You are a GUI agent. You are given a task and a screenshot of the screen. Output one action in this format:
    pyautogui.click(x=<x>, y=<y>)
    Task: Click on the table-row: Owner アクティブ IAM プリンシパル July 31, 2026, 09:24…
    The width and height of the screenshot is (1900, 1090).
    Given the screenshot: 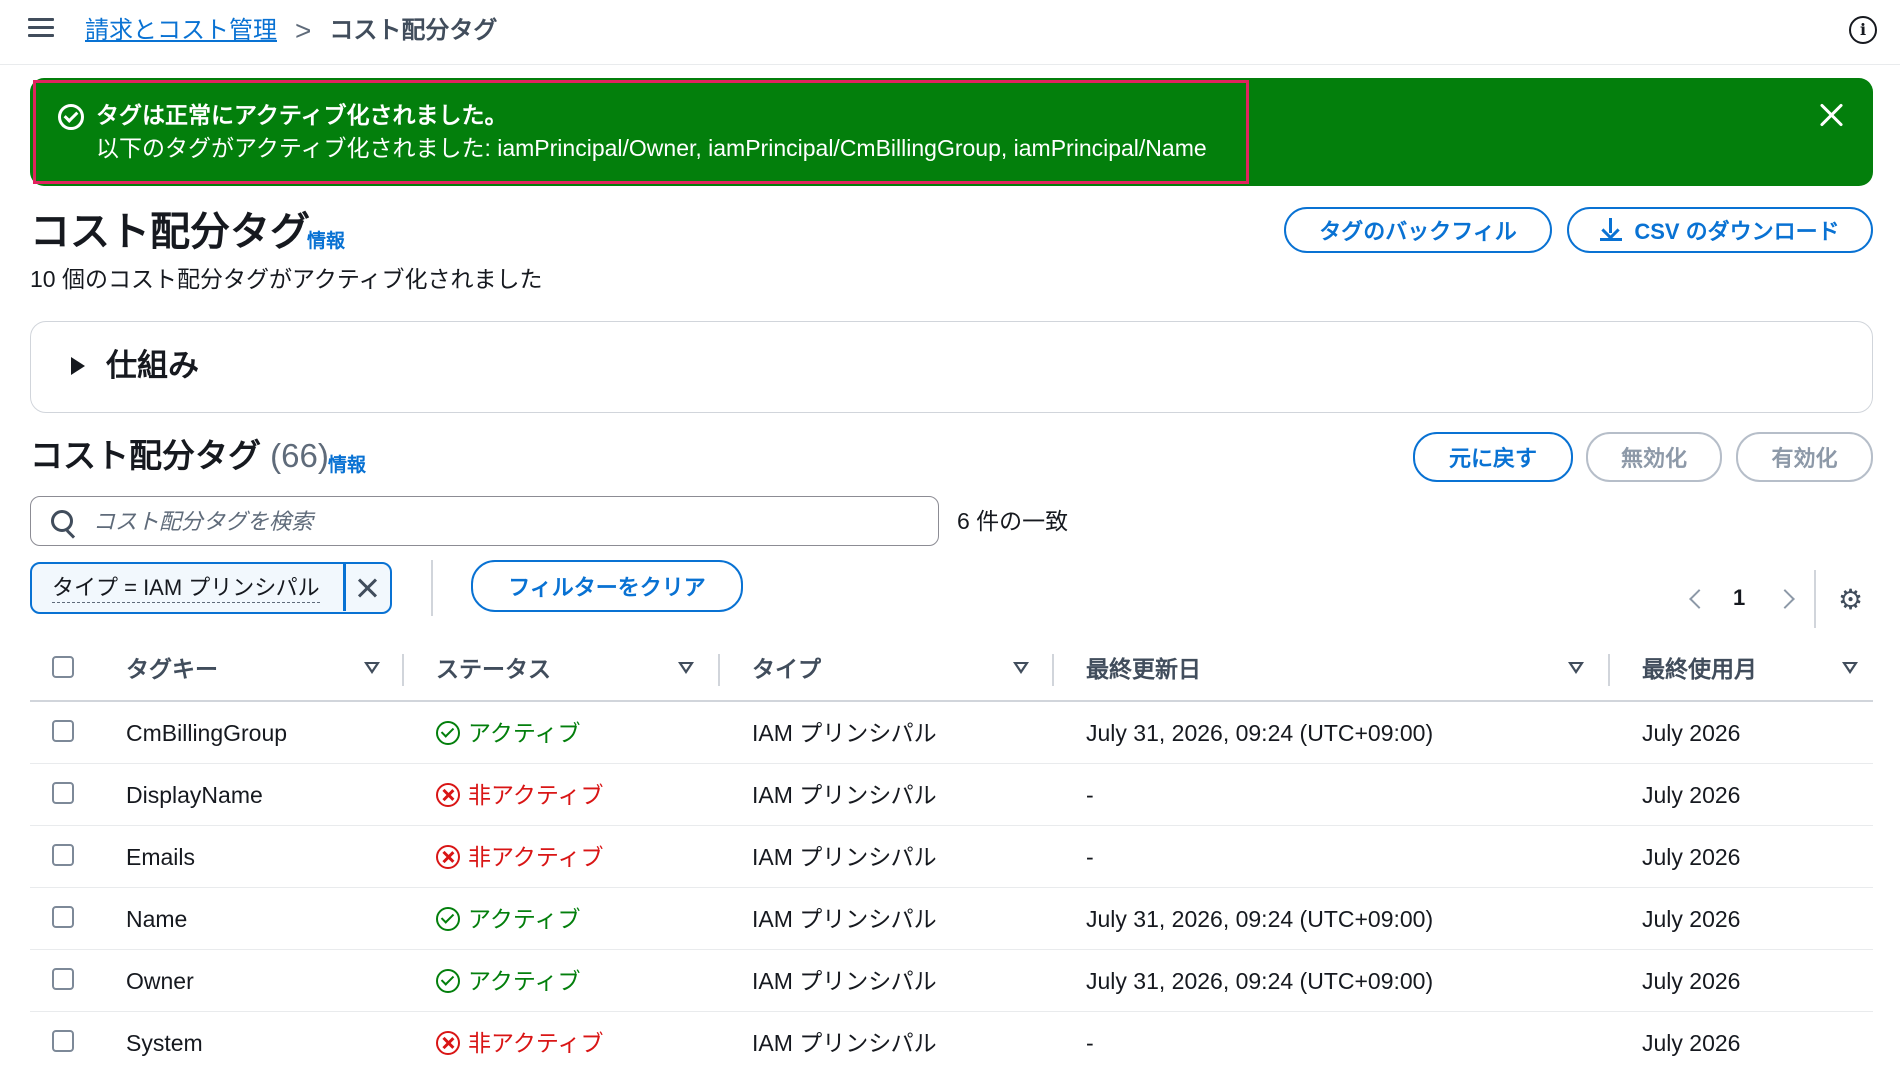 What is the action you would take?
    pyautogui.click(x=951, y=981)
    